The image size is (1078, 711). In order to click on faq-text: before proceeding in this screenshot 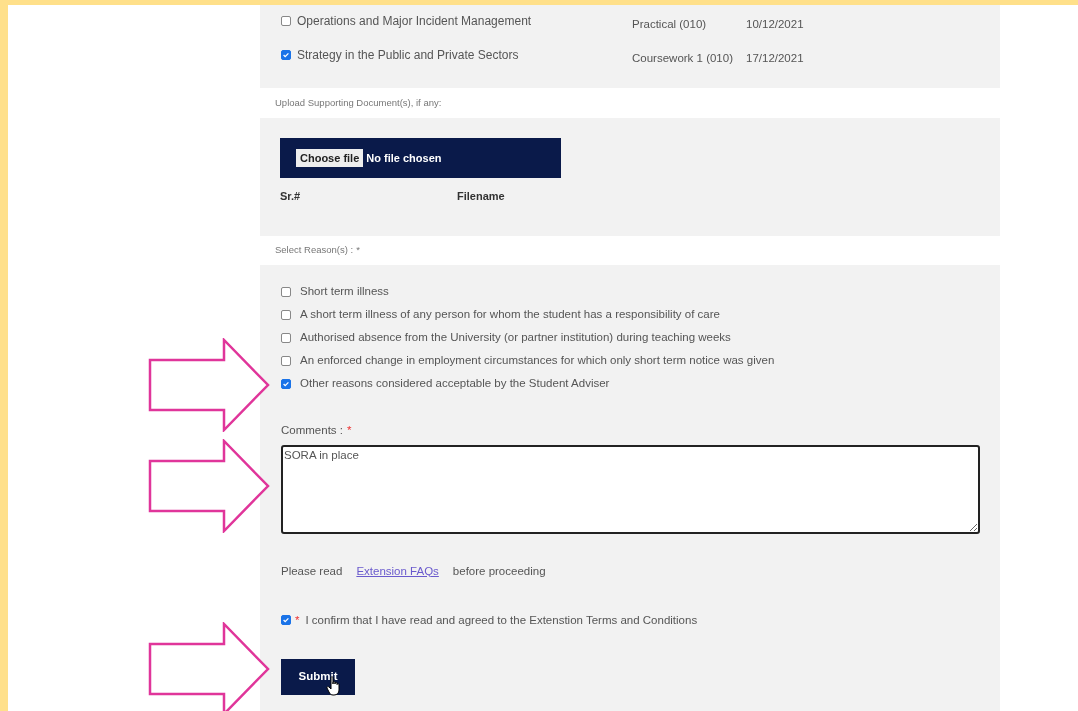, I will do `click(499, 571)`.